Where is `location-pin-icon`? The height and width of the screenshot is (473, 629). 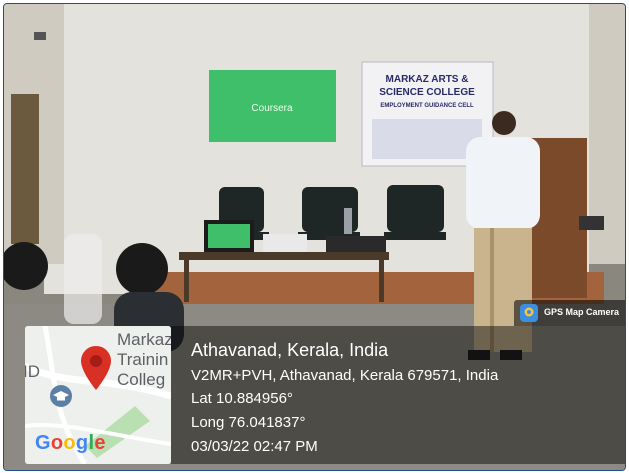
location-pin-icon is located at coordinates (96, 368).